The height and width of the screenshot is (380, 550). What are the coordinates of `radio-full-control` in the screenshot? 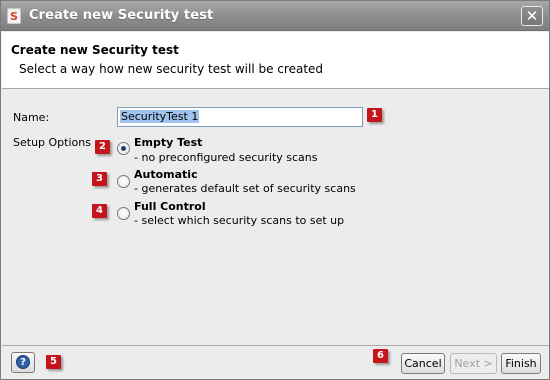 It's located at (123, 213).